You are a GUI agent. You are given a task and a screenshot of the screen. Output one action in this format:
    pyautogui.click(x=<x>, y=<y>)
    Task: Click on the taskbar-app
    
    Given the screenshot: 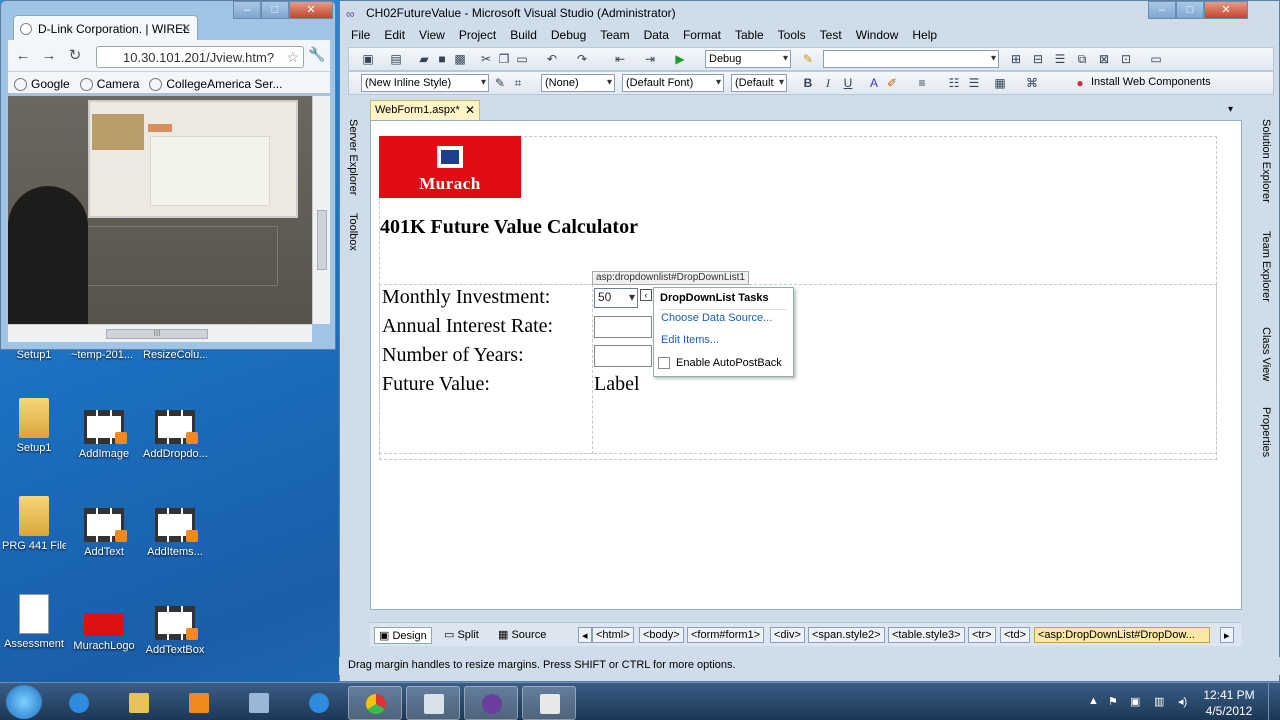 What is the action you would take?
    pyautogui.click(x=433, y=703)
    